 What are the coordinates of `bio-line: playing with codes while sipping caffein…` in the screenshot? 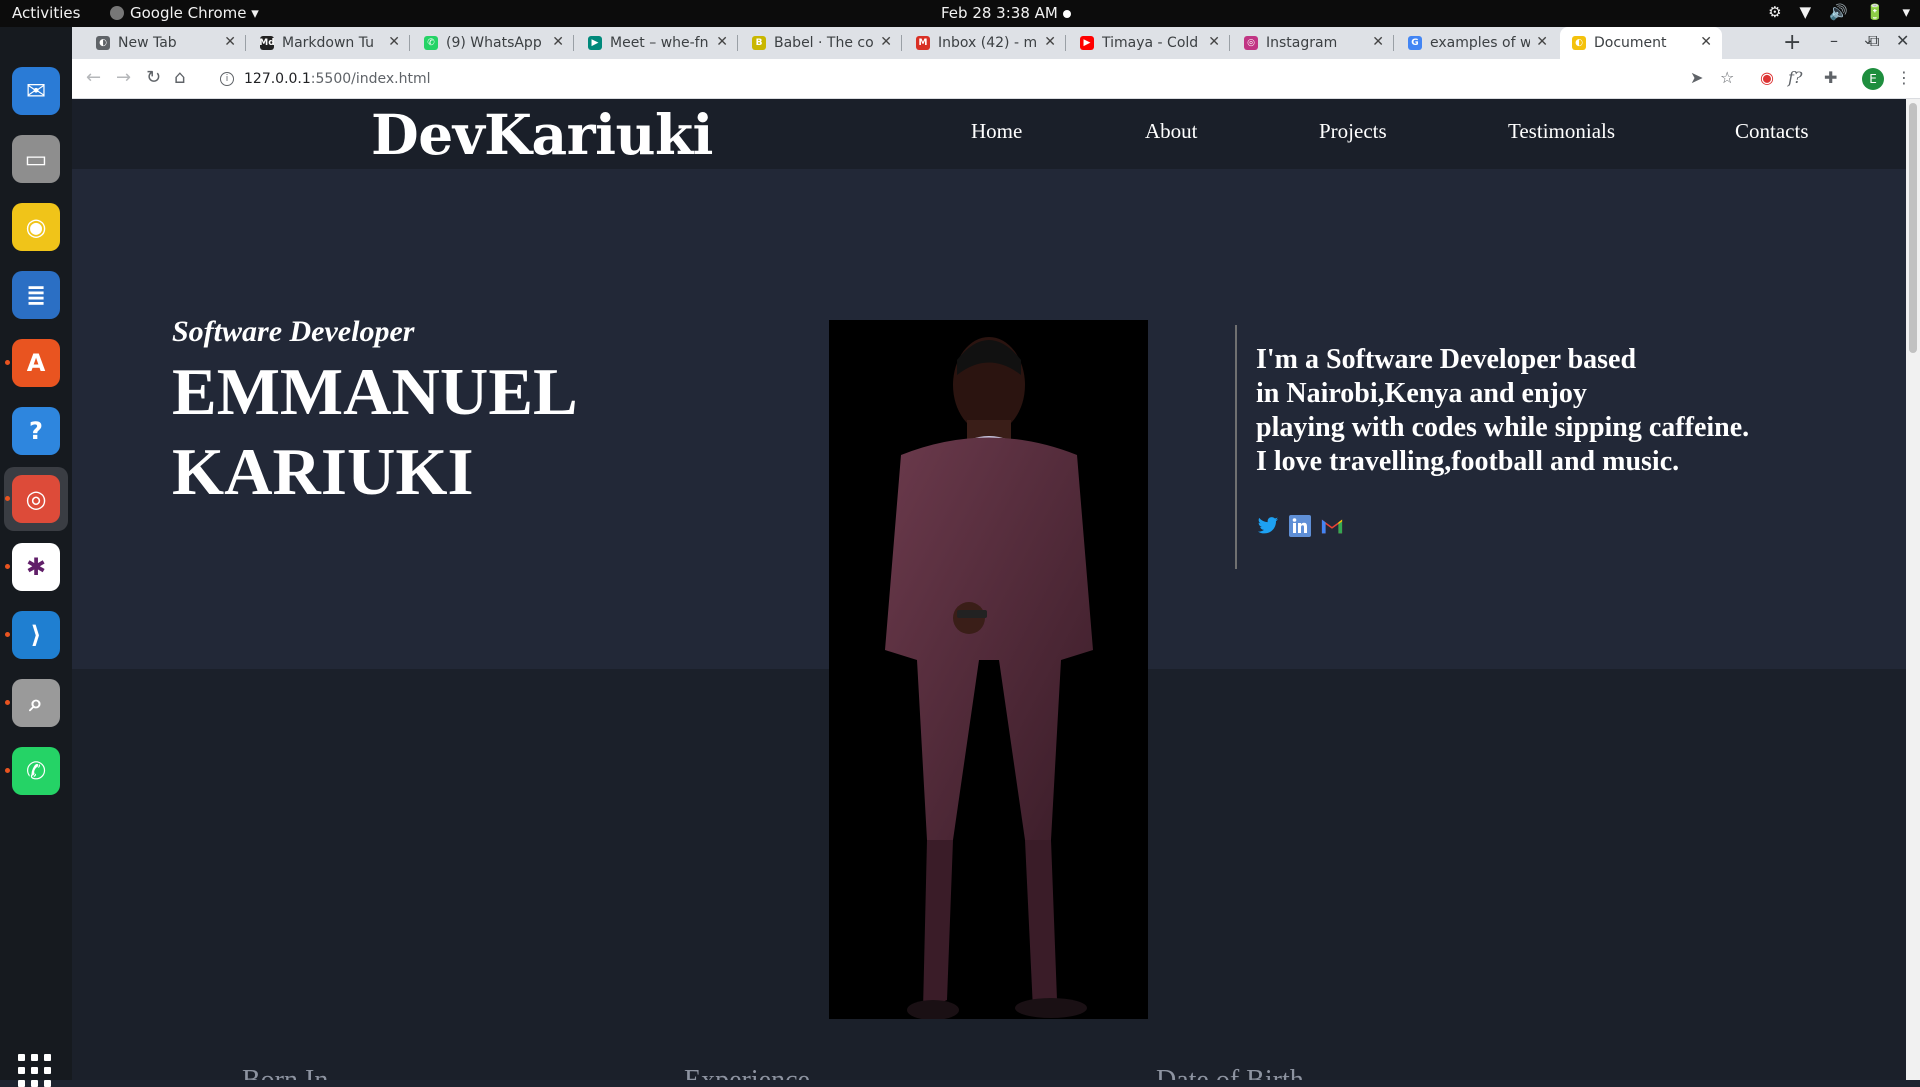 It's located at (1503, 427).